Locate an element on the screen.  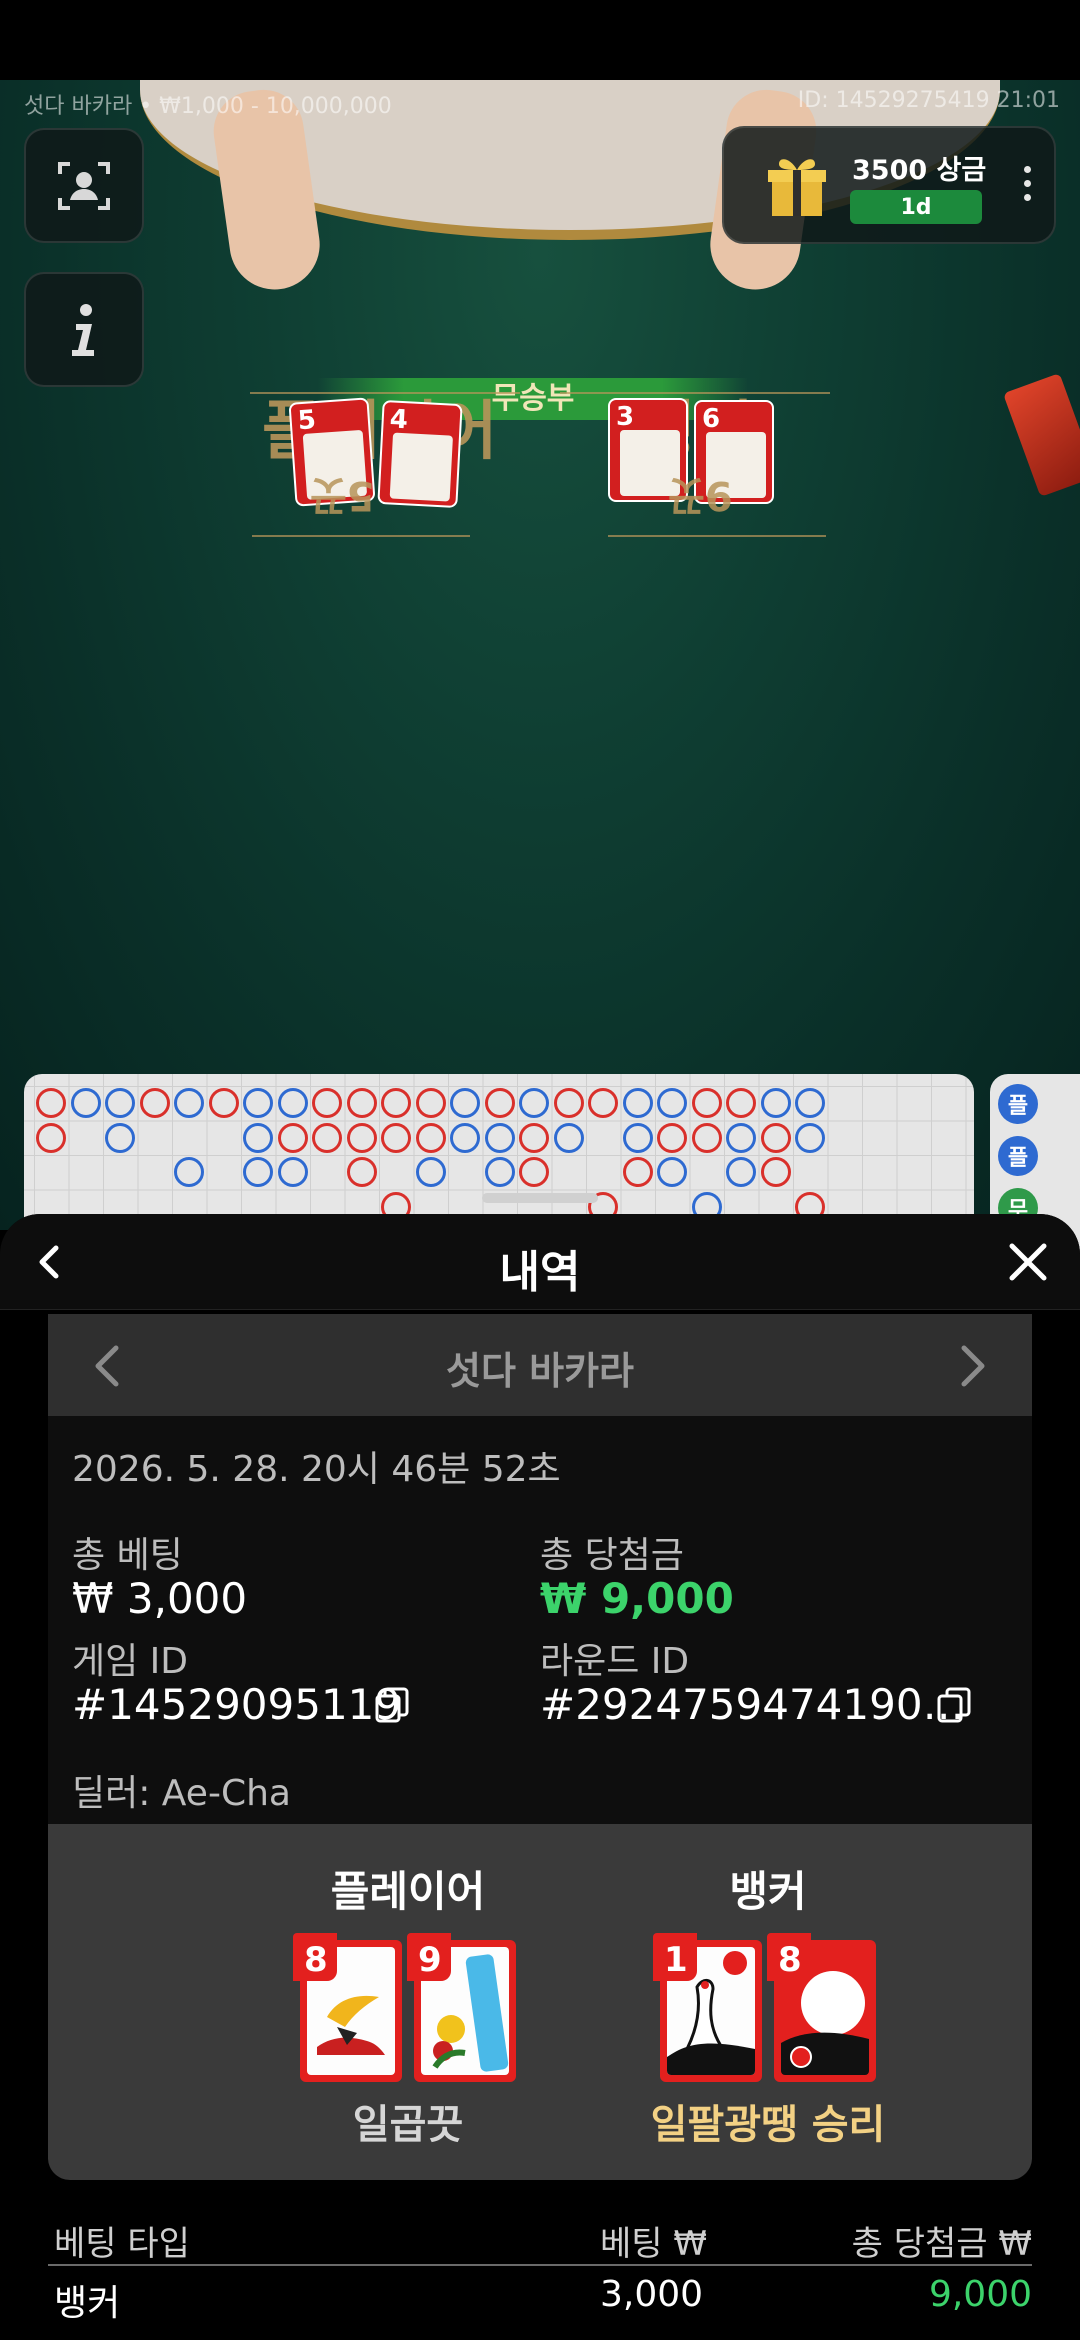
next-game-icon is located at coordinates (972, 1366).